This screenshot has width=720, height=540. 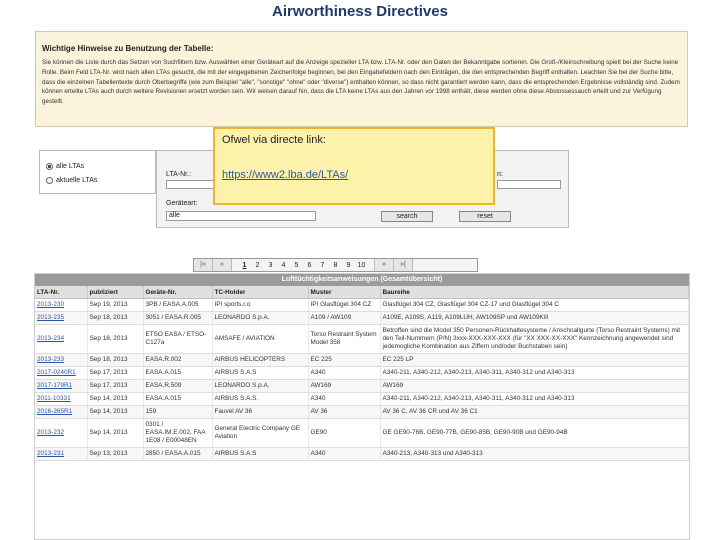 What do you see at coordinates (322, 265) in the screenshot?
I see `page-link: 7` at bounding box center [322, 265].